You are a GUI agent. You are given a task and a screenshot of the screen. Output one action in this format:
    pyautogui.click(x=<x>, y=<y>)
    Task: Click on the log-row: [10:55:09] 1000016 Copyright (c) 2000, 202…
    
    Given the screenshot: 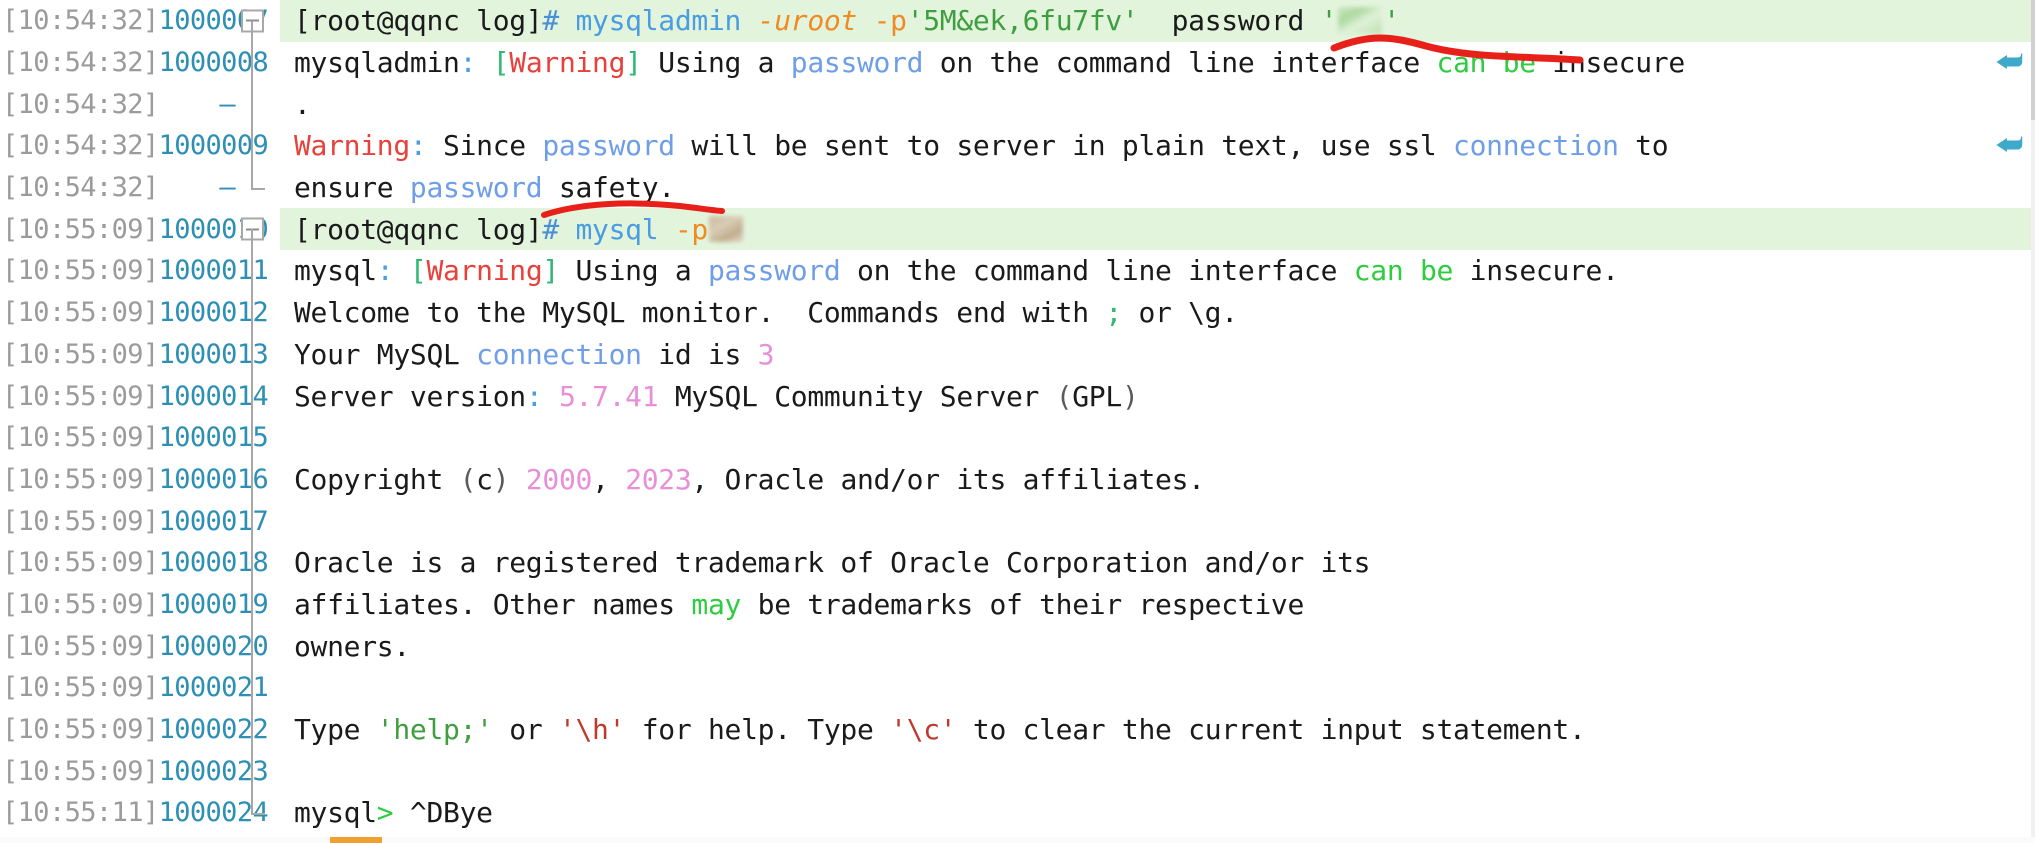 What is the action you would take?
    pyautogui.click(x=1017, y=479)
    